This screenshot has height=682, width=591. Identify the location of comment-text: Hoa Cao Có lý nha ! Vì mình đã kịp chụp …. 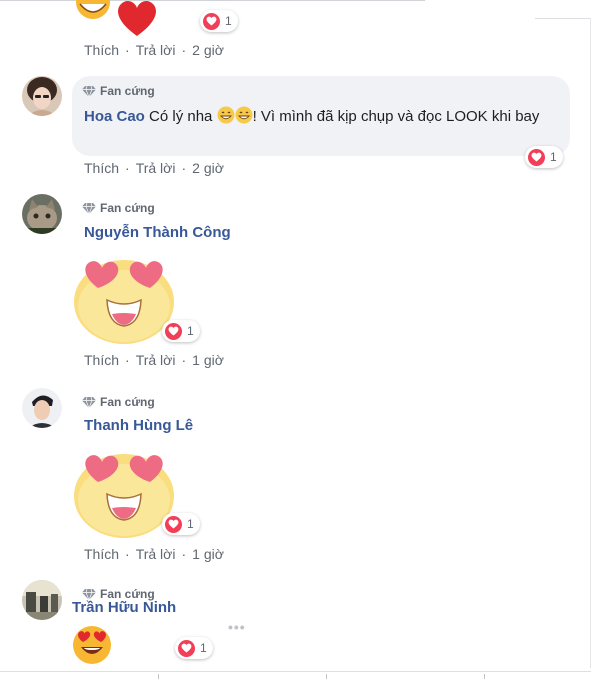
(319, 116).